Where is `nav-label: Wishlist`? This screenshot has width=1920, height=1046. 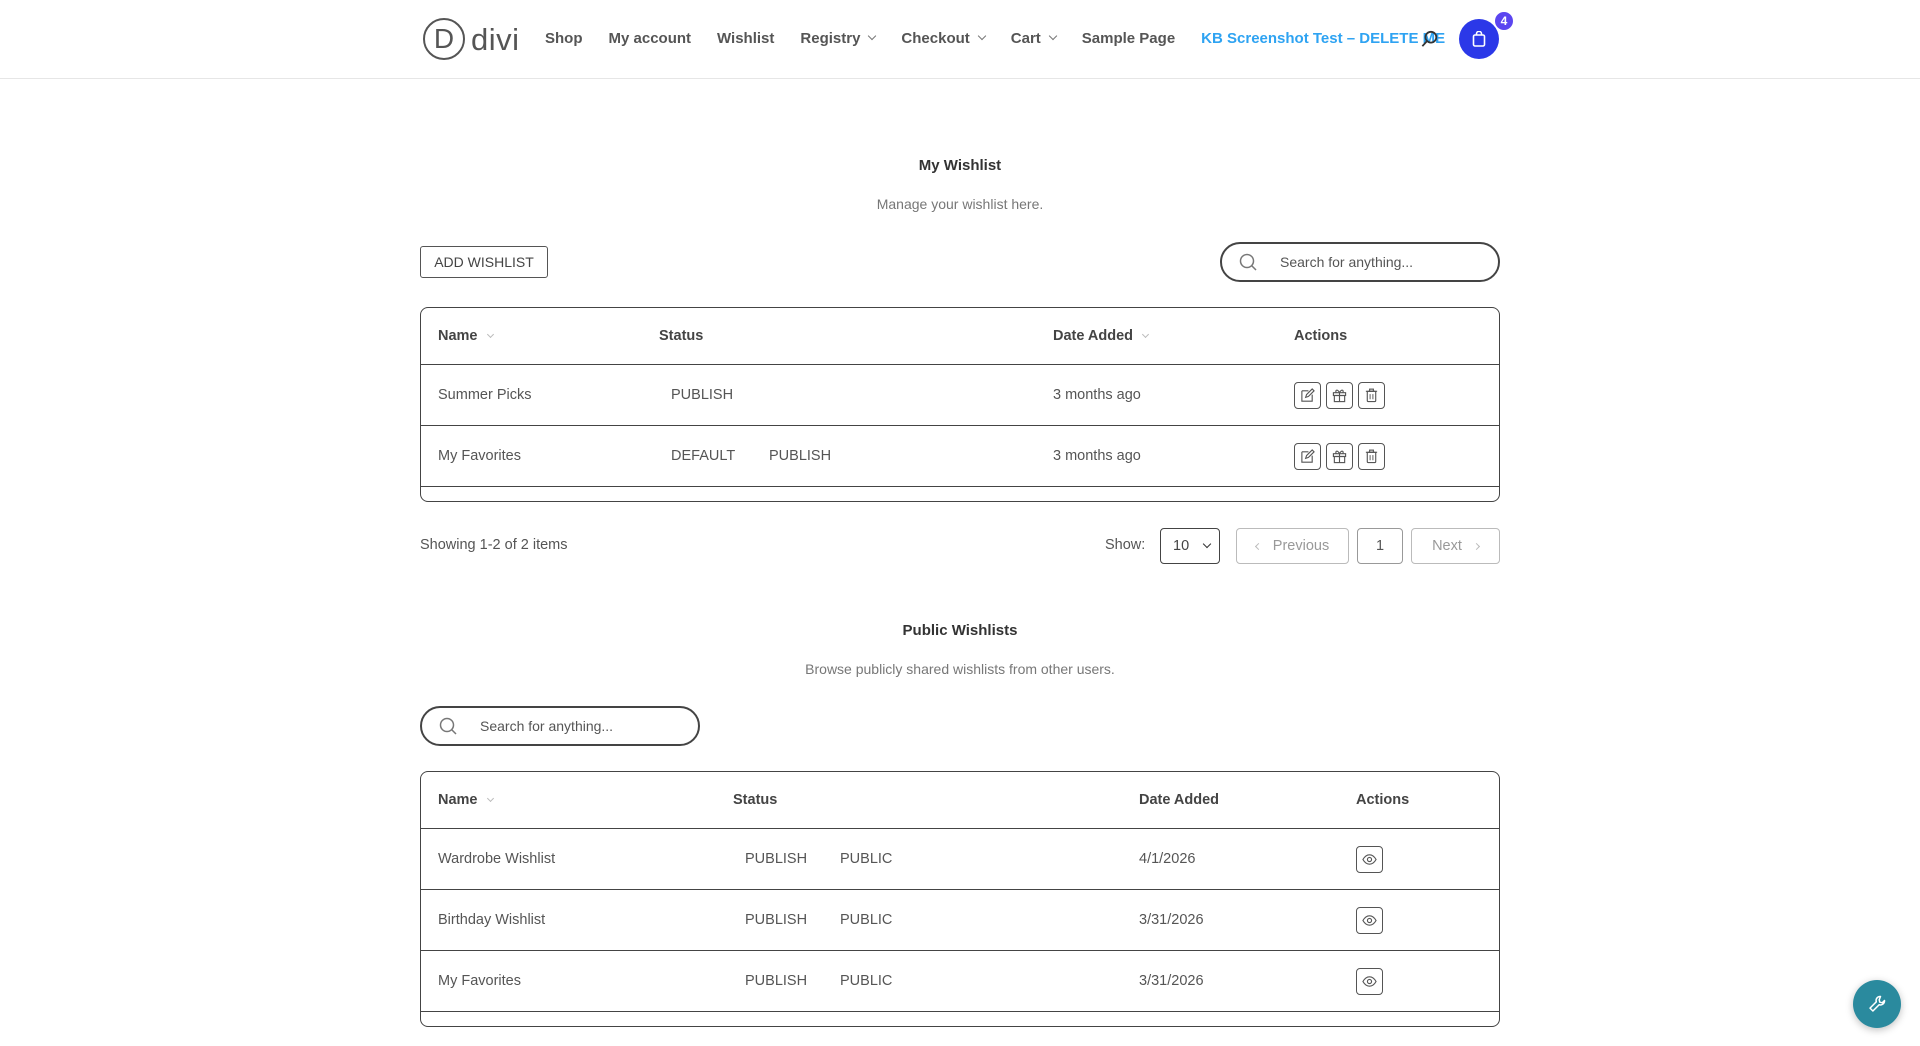
nav-label: Wishlist is located at coordinates (746, 38).